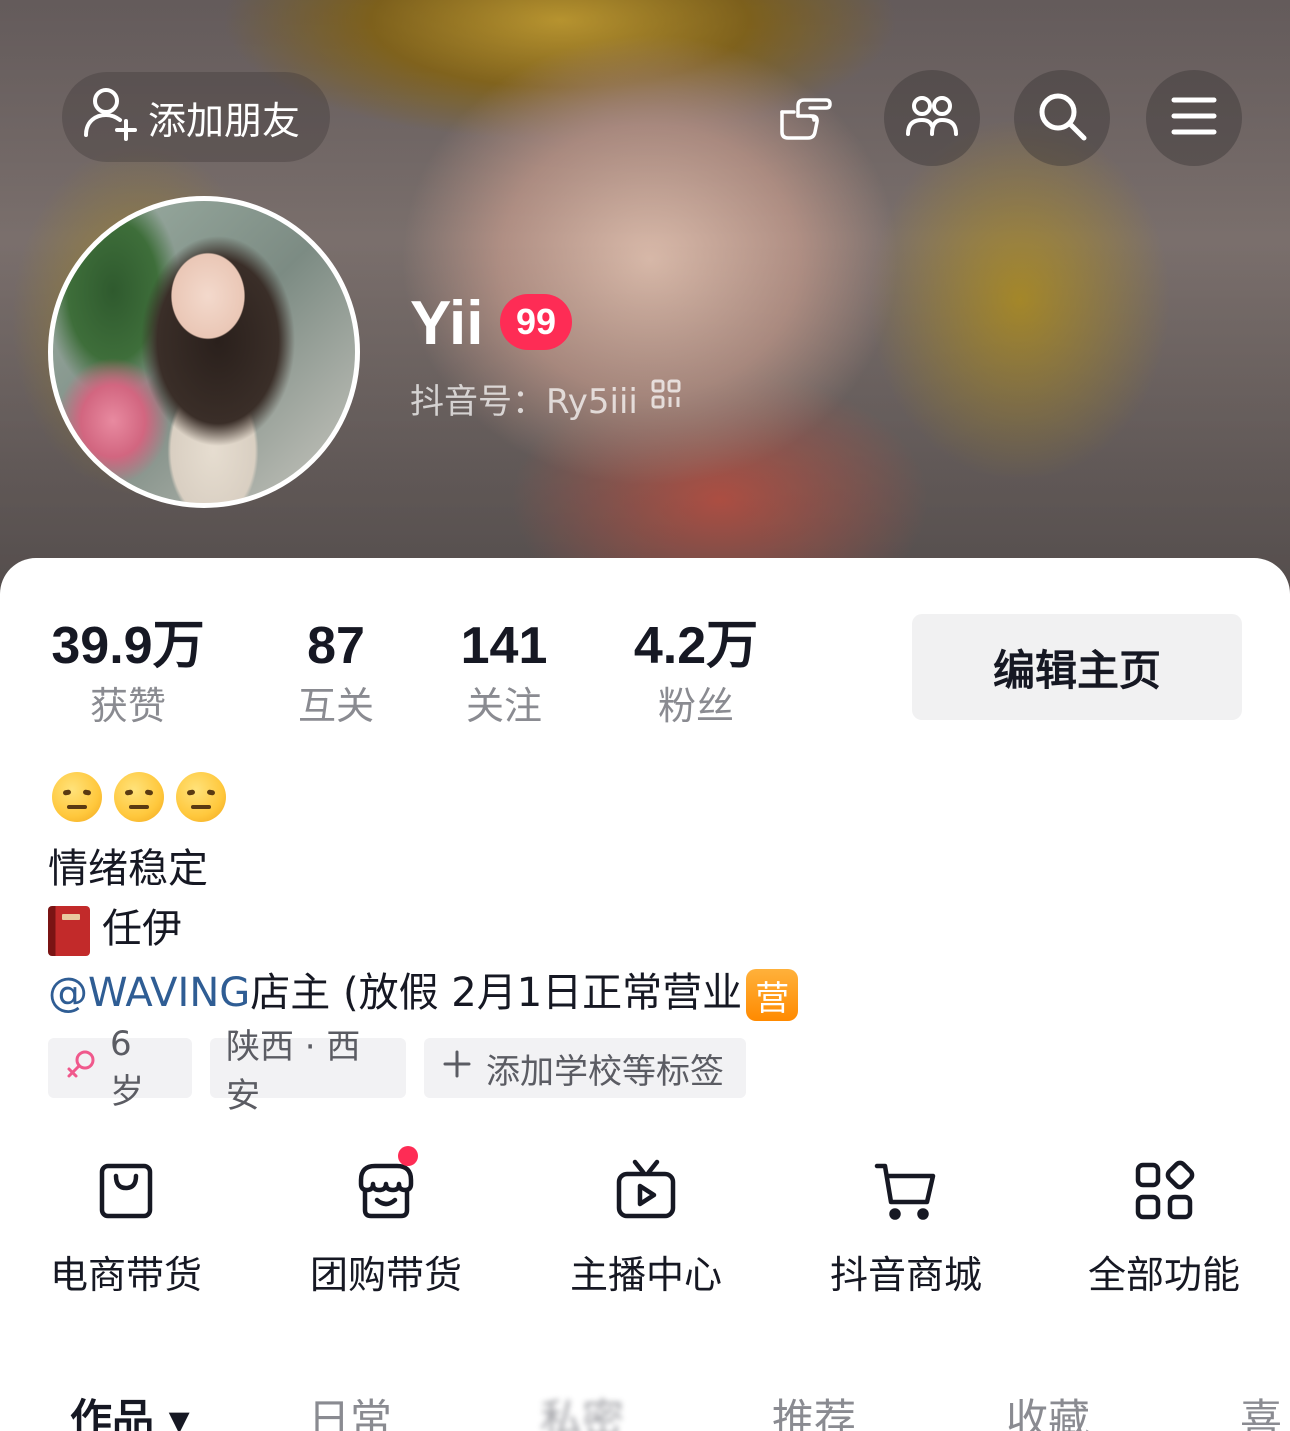 This screenshot has width=1290, height=1431. What do you see at coordinates (110, 117) in the screenshot?
I see `add-user-icon` at bounding box center [110, 117].